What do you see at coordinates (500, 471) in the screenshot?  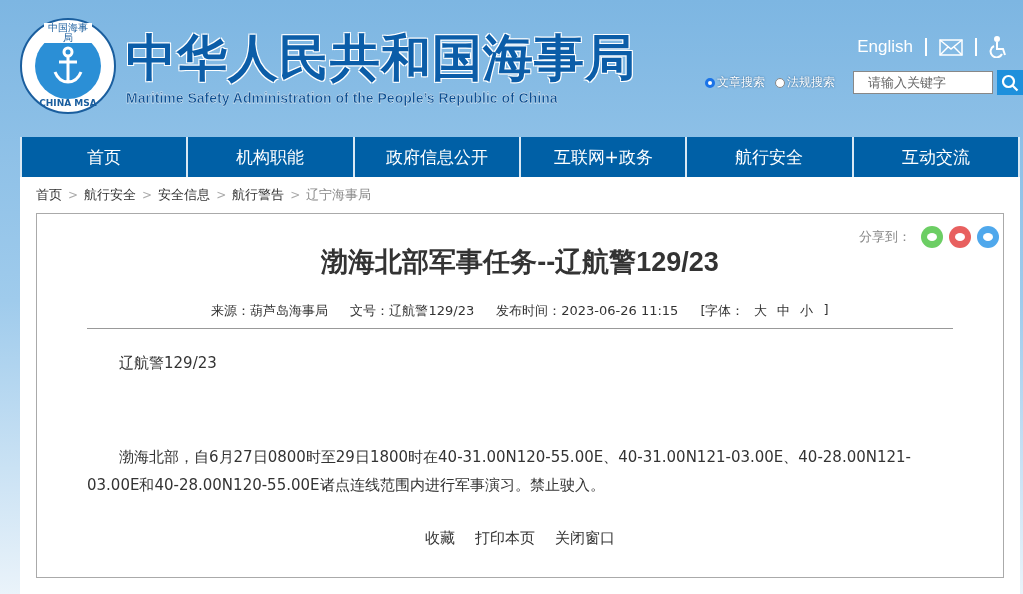 I see `article-paragraph: 渤海北部，自6月27日0800时至29日1800时在40-31.00N120-55.00E、40-31.00N121-03.00E、40-28.00N121-03.00E和40-28.00N120-55.00E诸点连线范围内进行军事演习。禁止驶入。` at bounding box center [500, 471].